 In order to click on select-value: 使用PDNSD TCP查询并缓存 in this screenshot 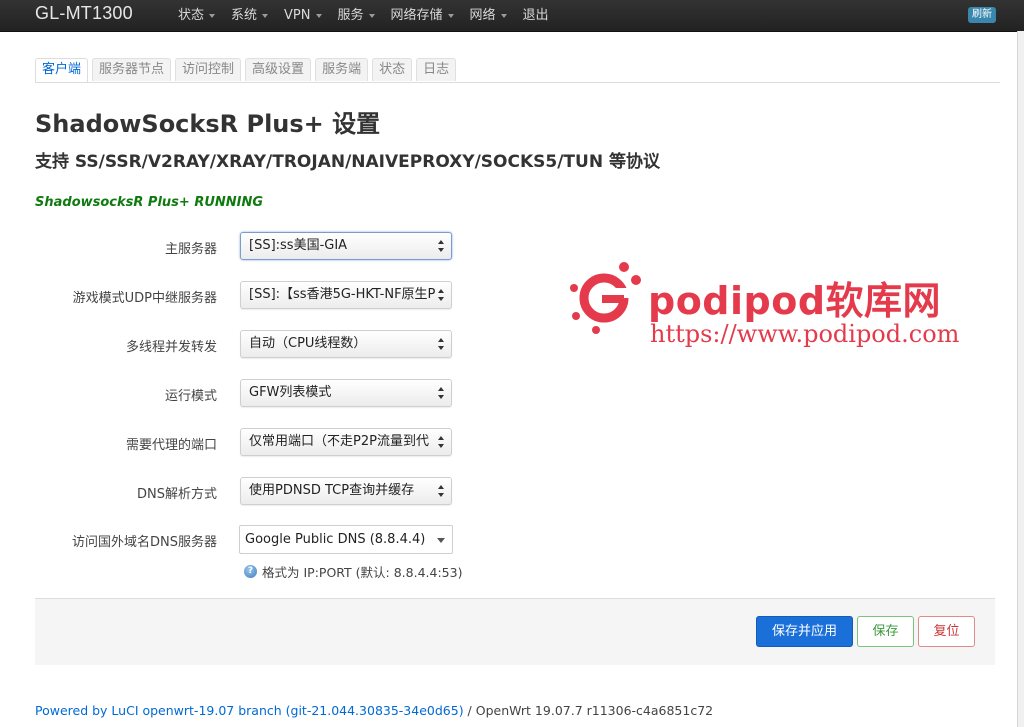, I will do `click(332, 490)`.